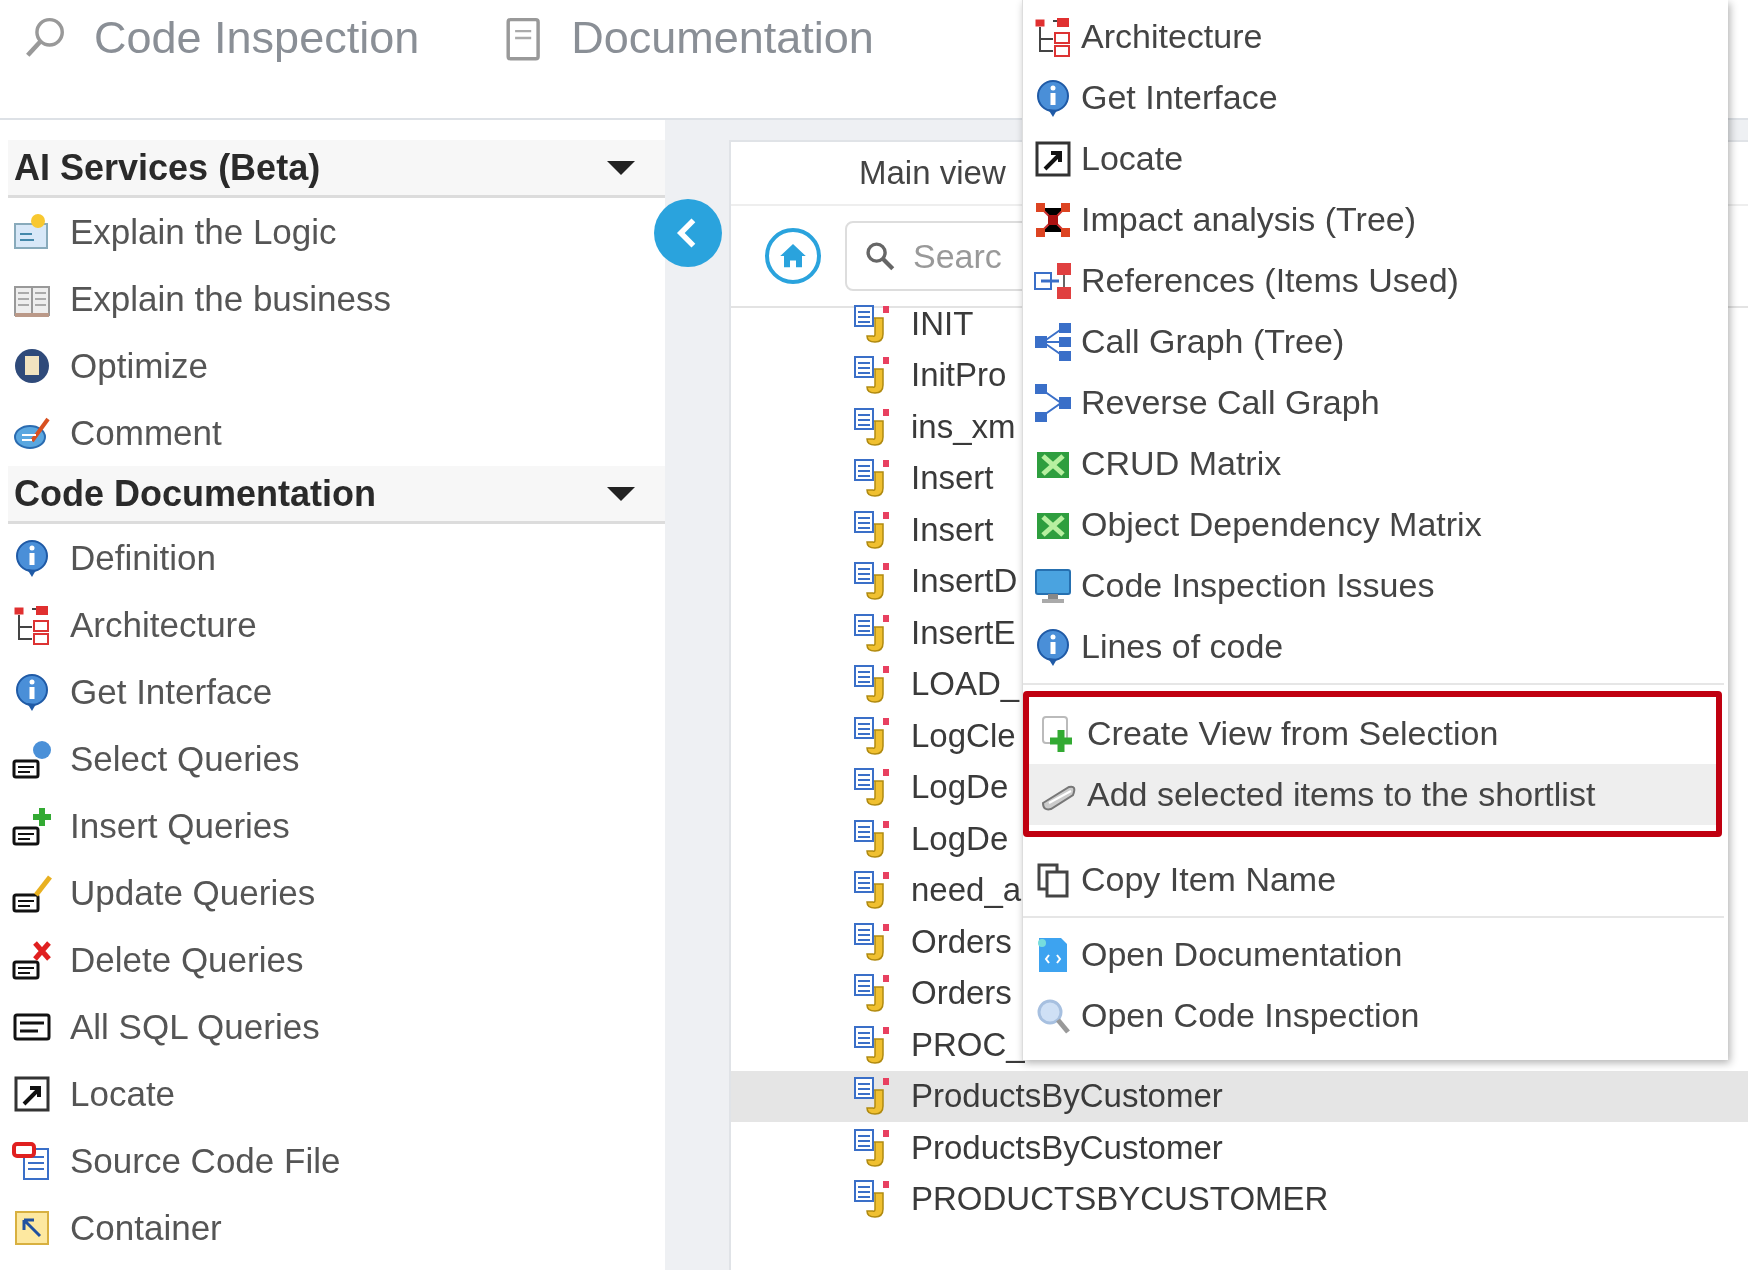 The width and height of the screenshot is (1748, 1270). I want to click on item-name: InsertE, so click(963, 632).